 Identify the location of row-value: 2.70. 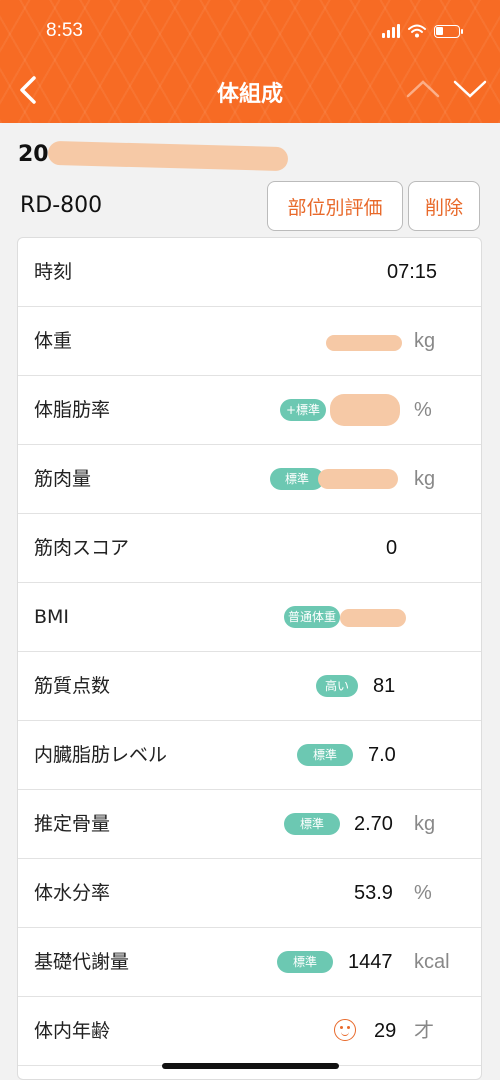
(373, 824).